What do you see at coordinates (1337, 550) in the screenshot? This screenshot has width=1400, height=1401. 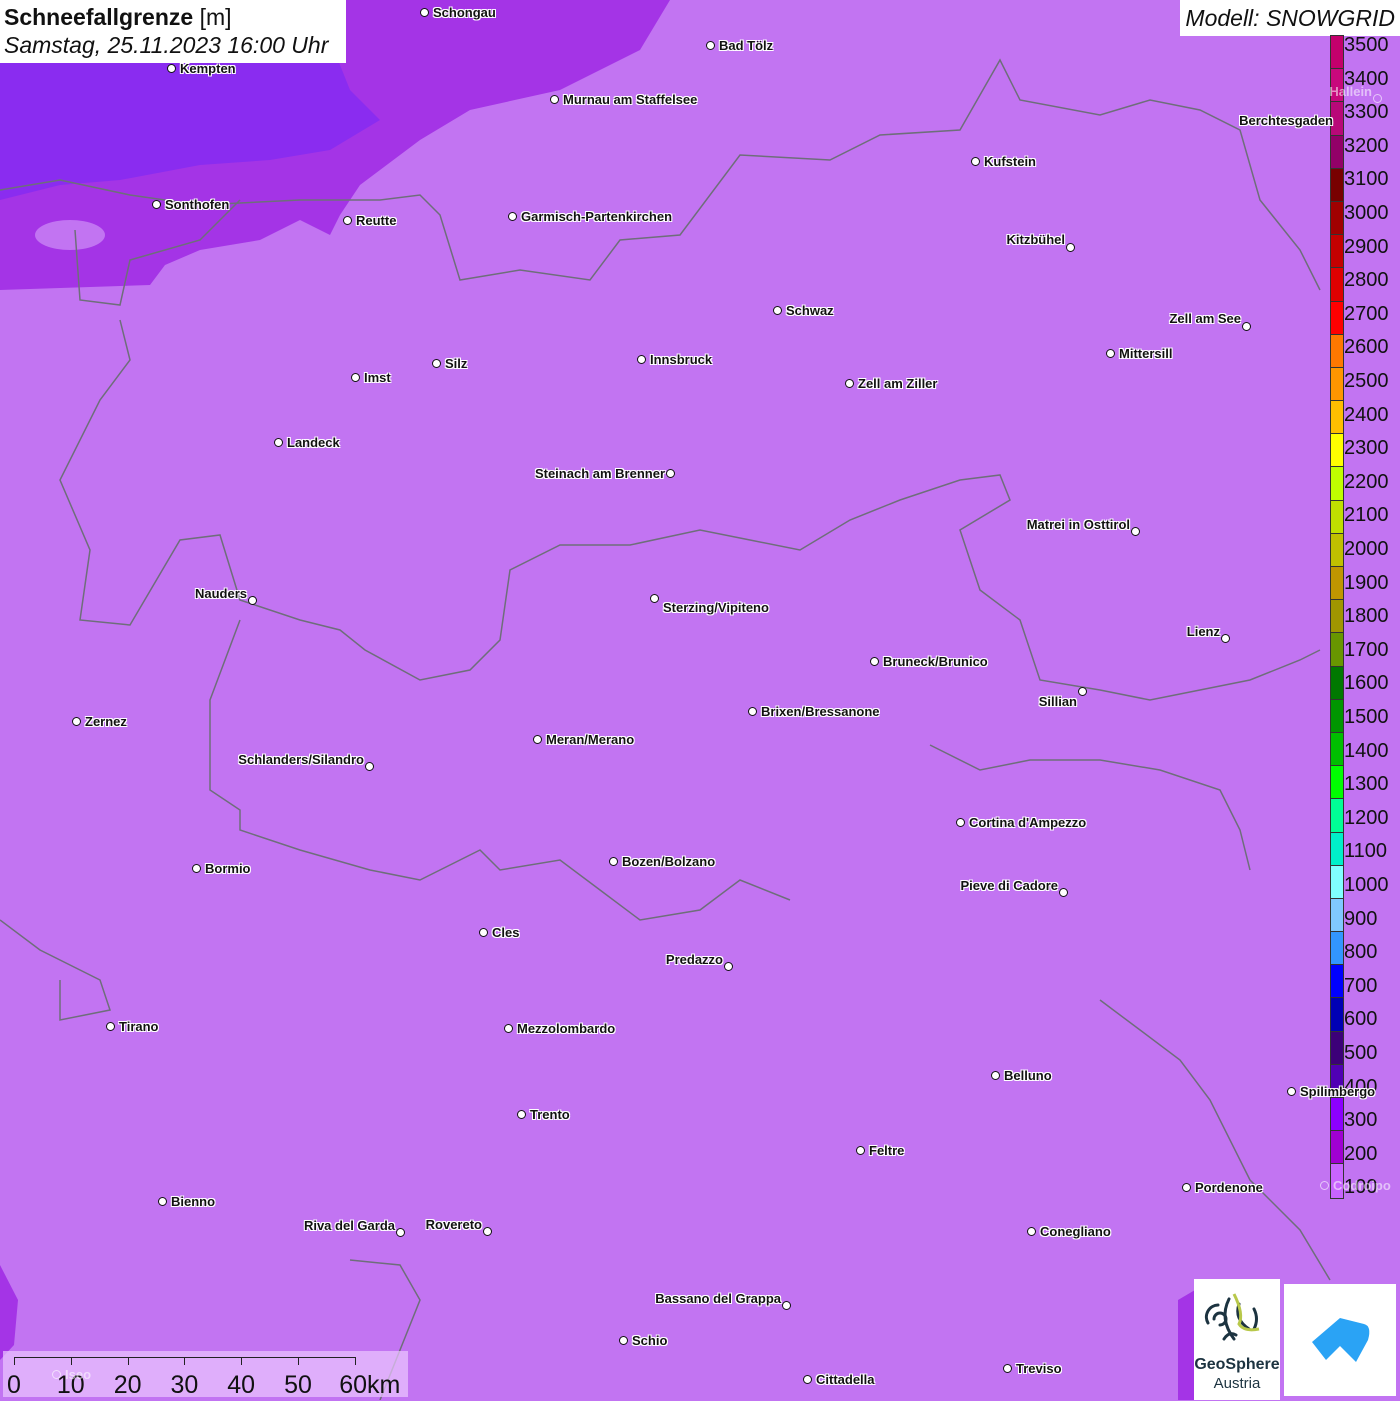 I see `legend-swatch-2000` at bounding box center [1337, 550].